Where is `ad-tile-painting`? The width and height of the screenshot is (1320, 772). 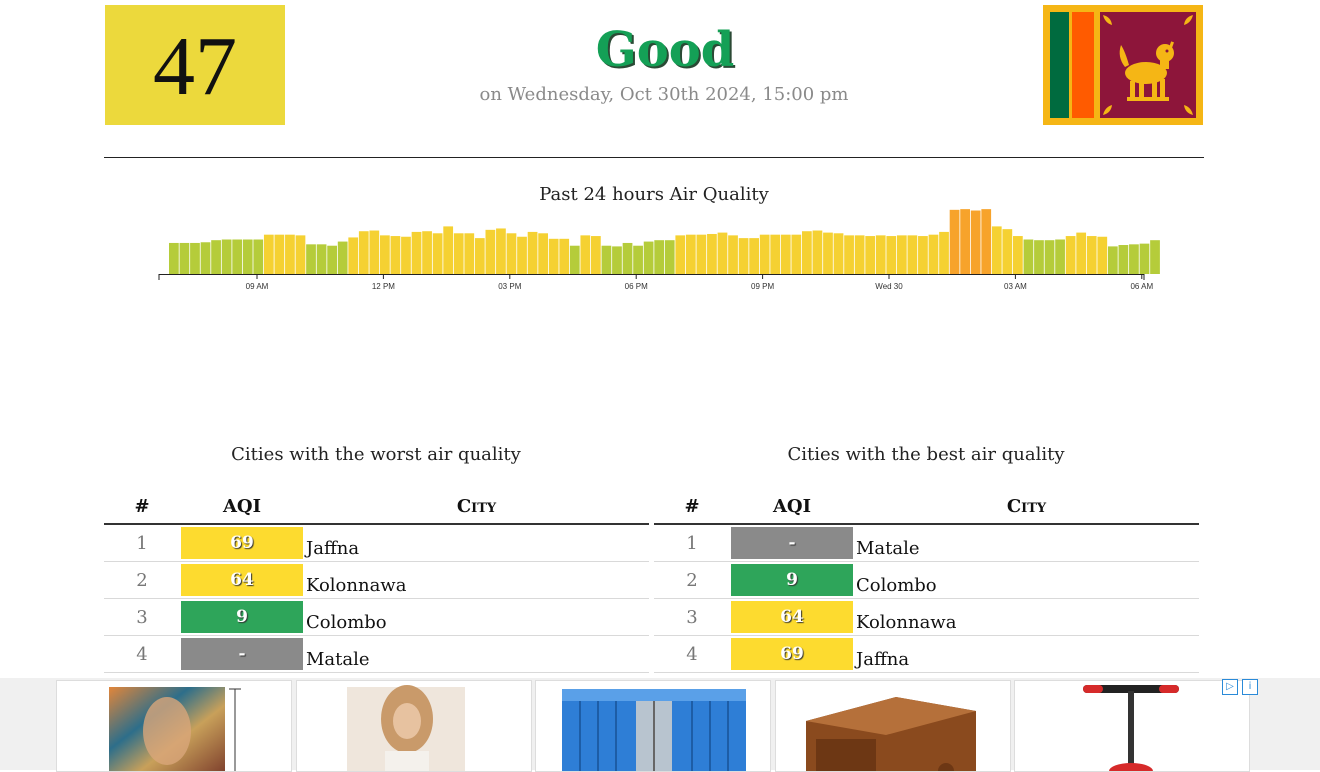 ad-tile-painting is located at coordinates (174, 726).